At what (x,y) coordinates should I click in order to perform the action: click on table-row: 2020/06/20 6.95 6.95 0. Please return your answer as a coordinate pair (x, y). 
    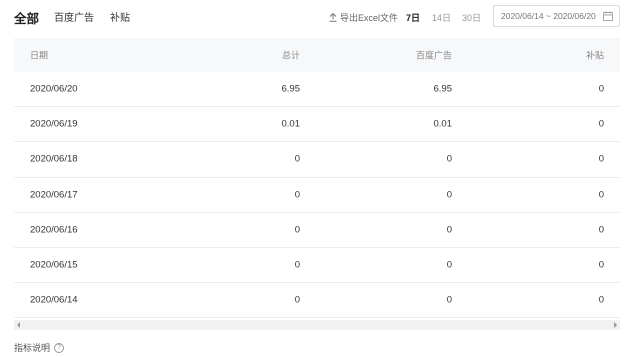
    Looking at the image, I should click on (317, 90).